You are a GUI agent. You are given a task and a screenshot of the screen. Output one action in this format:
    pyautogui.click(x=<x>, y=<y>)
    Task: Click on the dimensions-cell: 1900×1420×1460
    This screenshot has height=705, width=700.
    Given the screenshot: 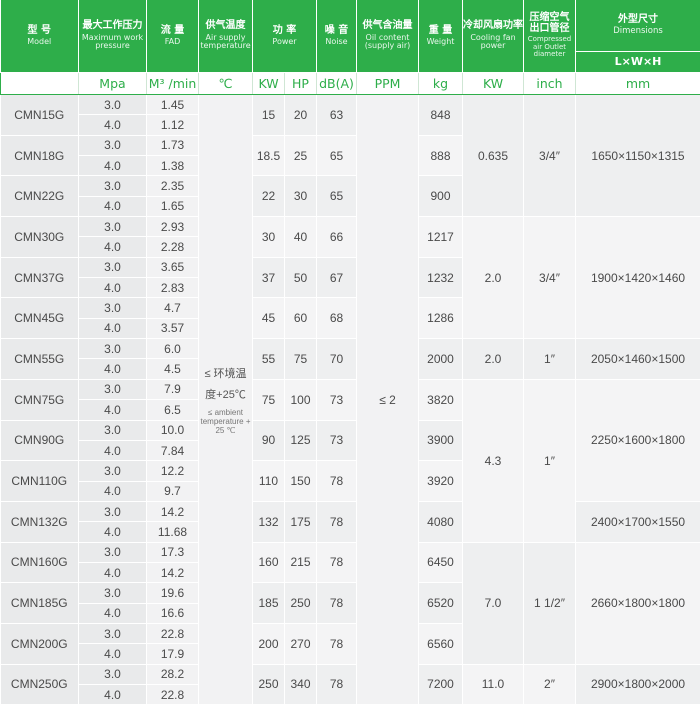 What is the action you would take?
    pyautogui.click(x=637, y=278)
    